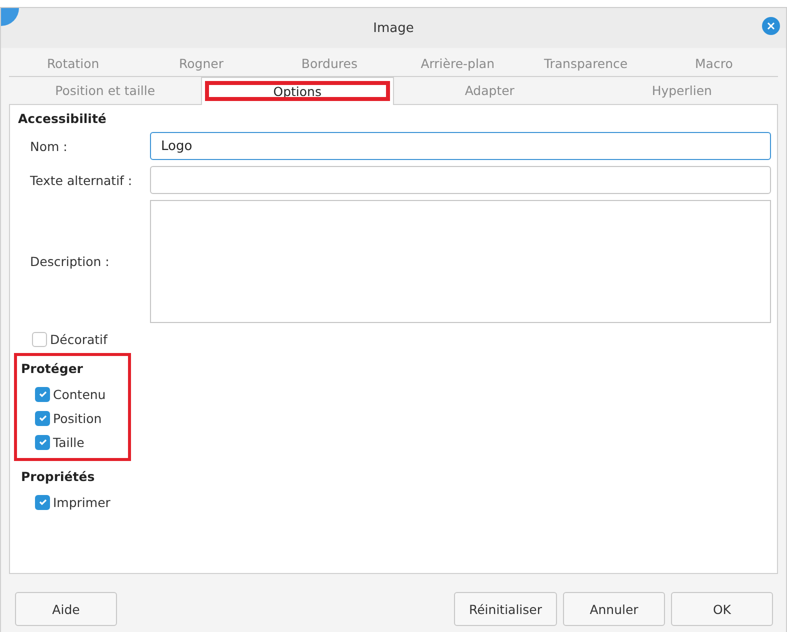 Image resolution: width=787 pixels, height=632 pixels. What do you see at coordinates (81, 502) in the screenshot?
I see `checkbox-label: Imprimer` at bounding box center [81, 502].